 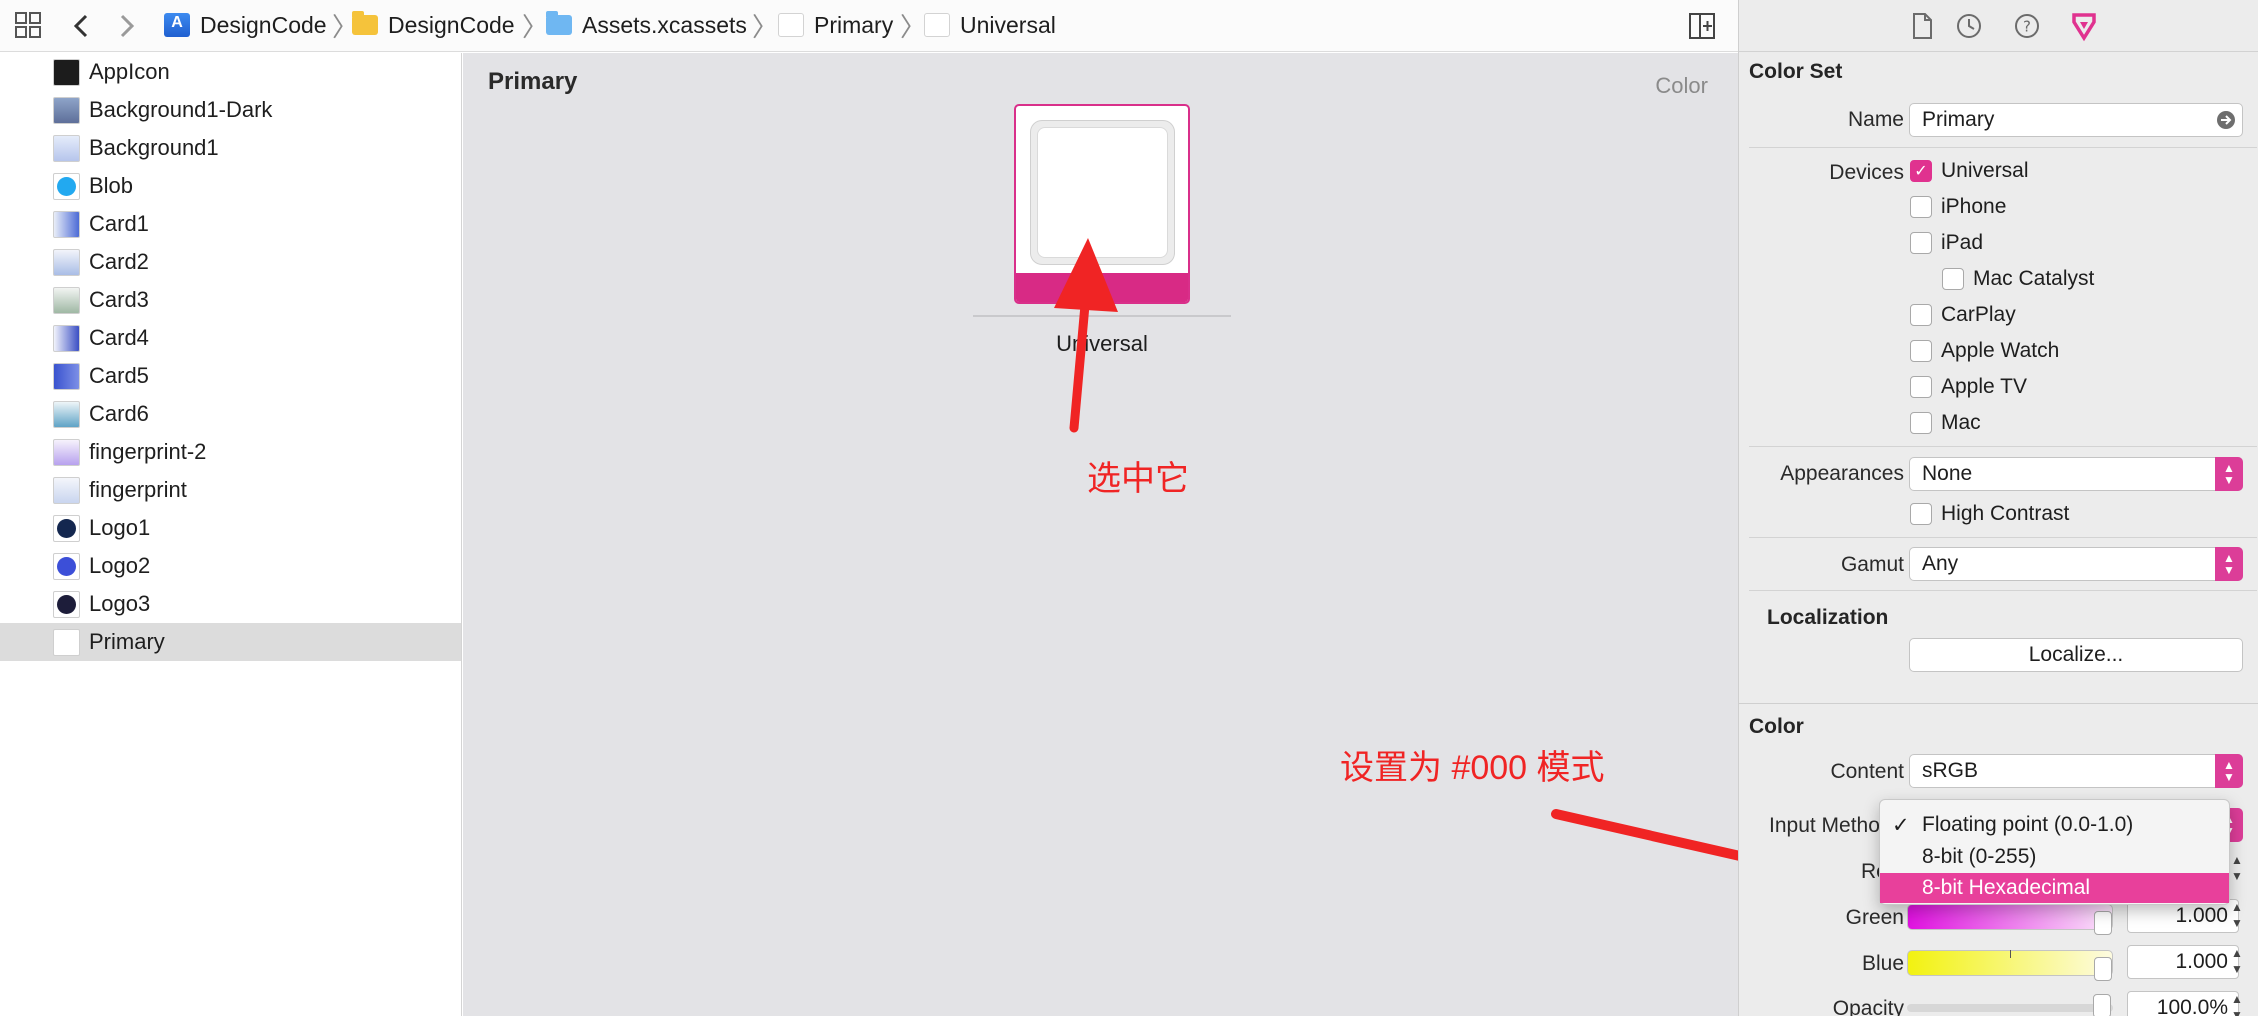 What do you see at coordinates (230, 452) in the screenshot?
I see `list-item: fingerprint-2` at bounding box center [230, 452].